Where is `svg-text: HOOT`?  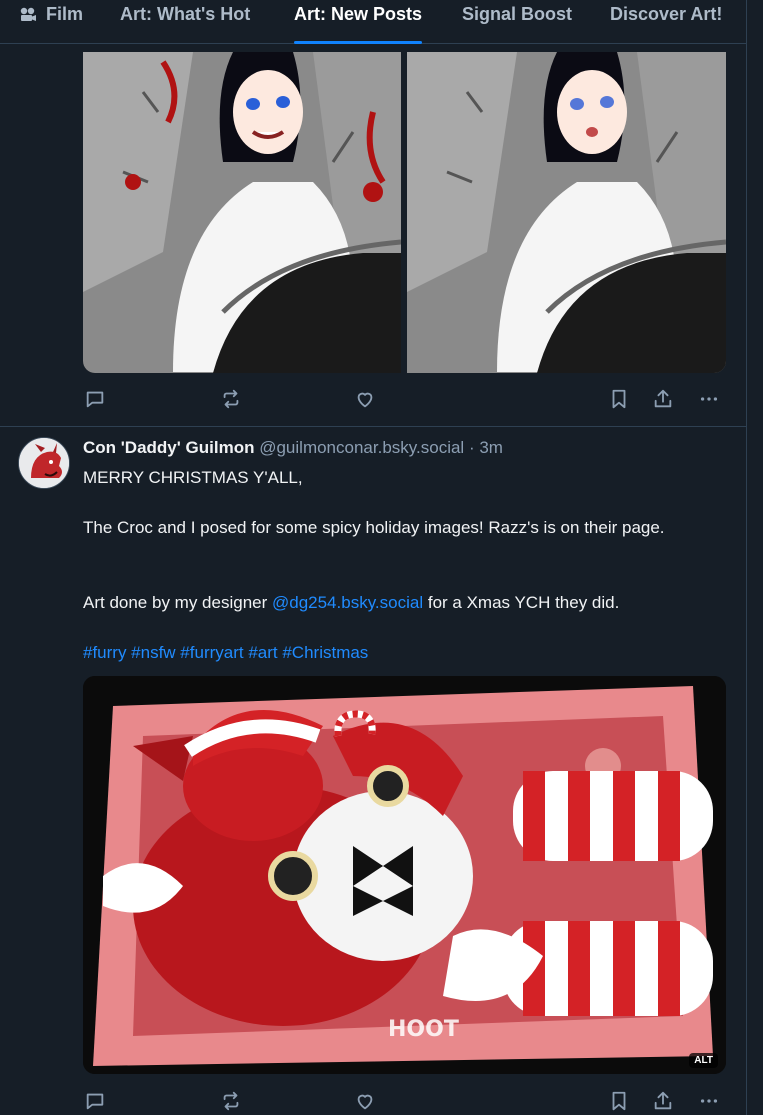 svg-text: HOOT is located at coordinates (423, 1029).